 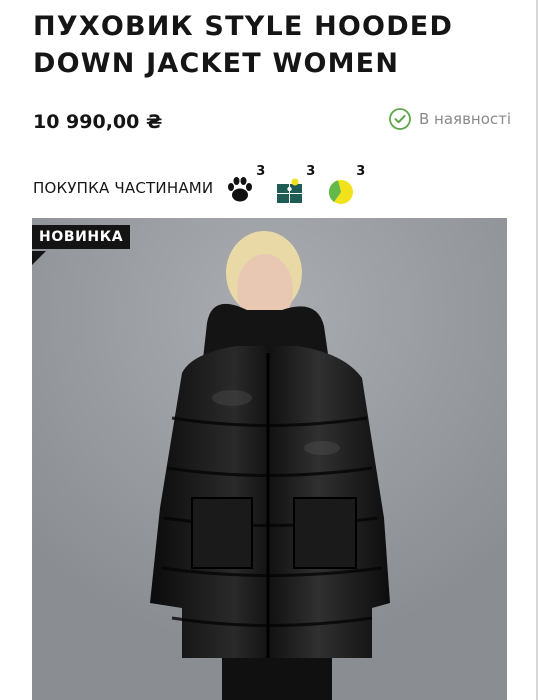 What do you see at coordinates (243, 45) in the screenshot?
I see `product-title: ПУХОВИК STYLE HOODED DOWN JACKET WOMEN` at bounding box center [243, 45].